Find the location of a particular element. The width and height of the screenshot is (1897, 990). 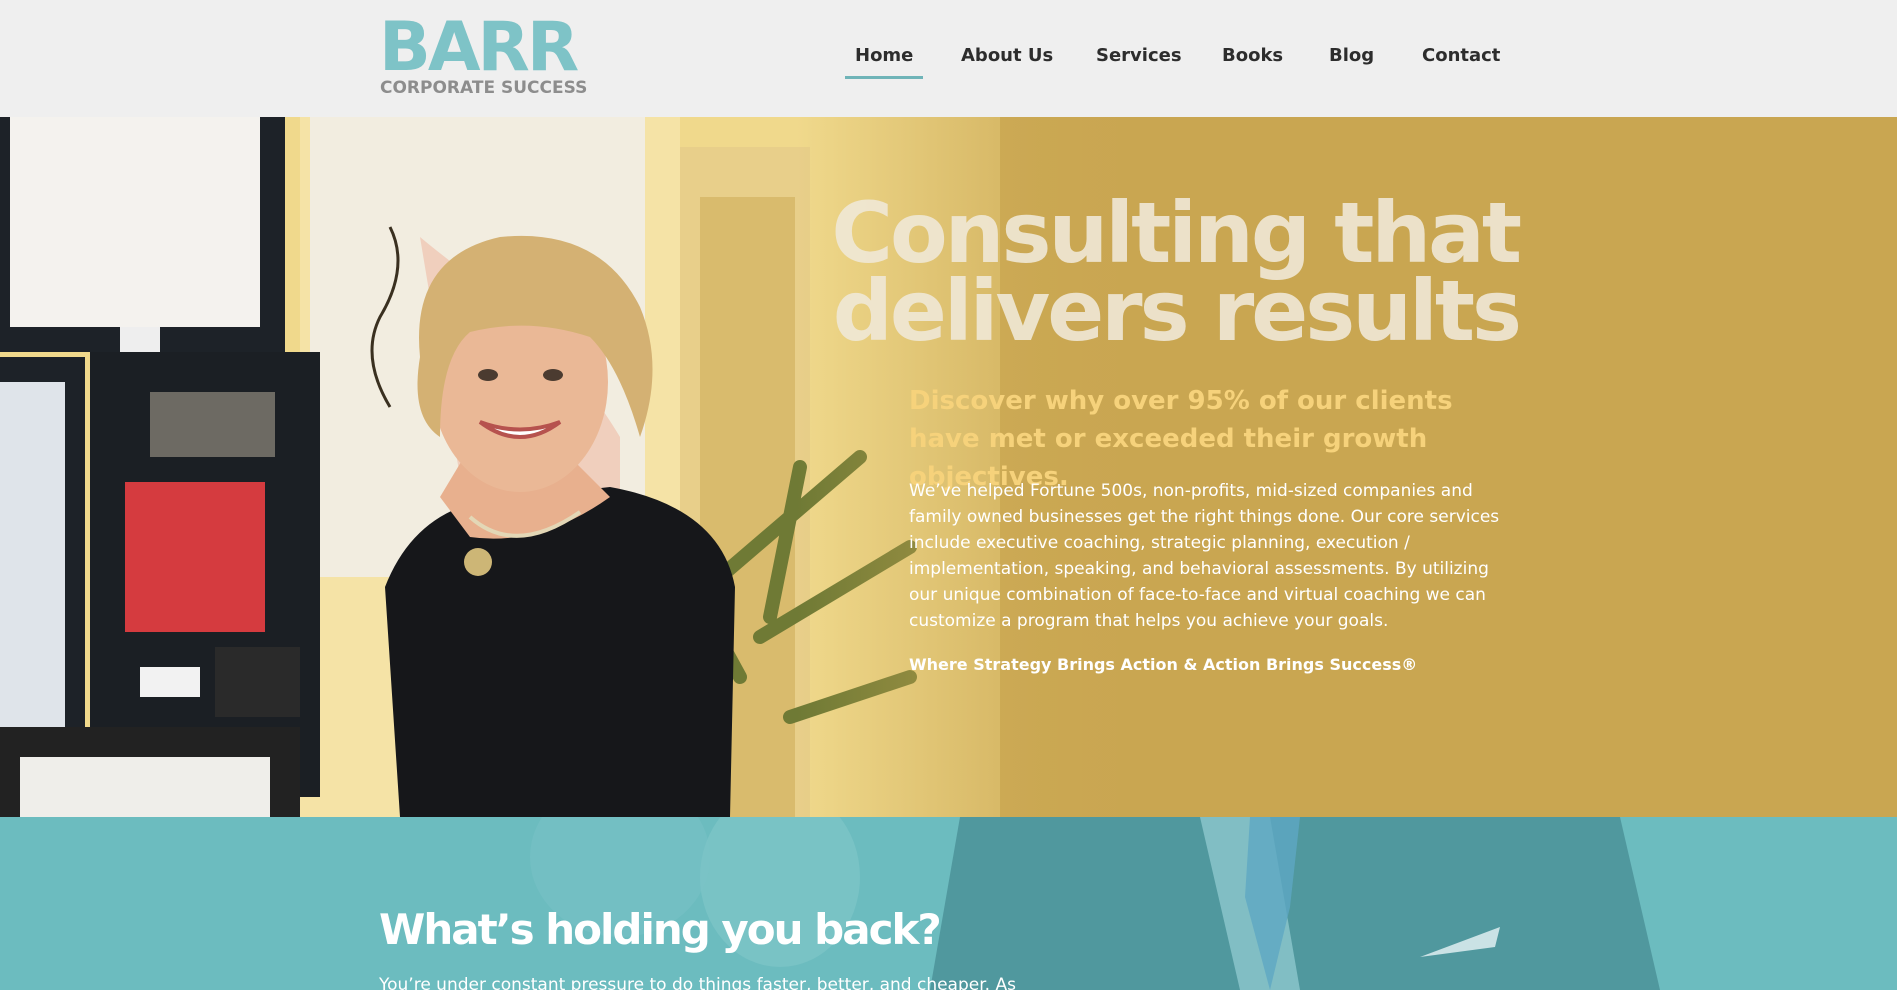

business-meeting-photo is located at coordinates (1095, 903).